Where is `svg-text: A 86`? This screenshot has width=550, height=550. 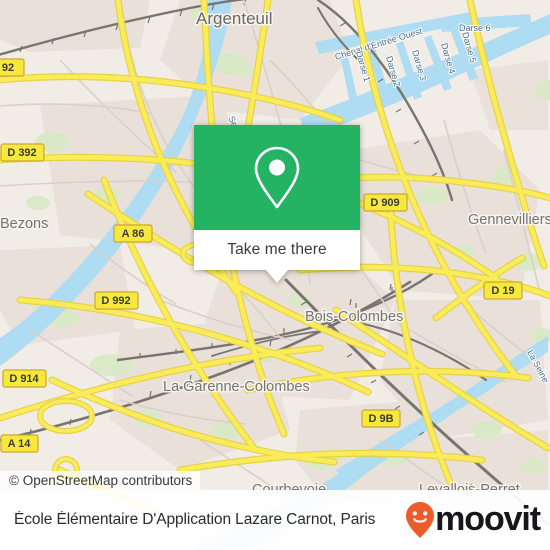
svg-text: A 86 is located at coordinates (133, 234).